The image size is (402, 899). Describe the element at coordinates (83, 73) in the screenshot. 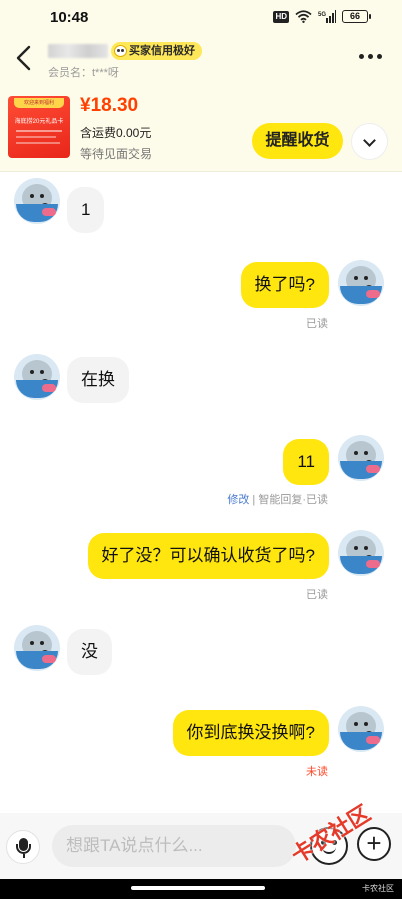

I see `member-name: 会员名：t***呀` at that location.